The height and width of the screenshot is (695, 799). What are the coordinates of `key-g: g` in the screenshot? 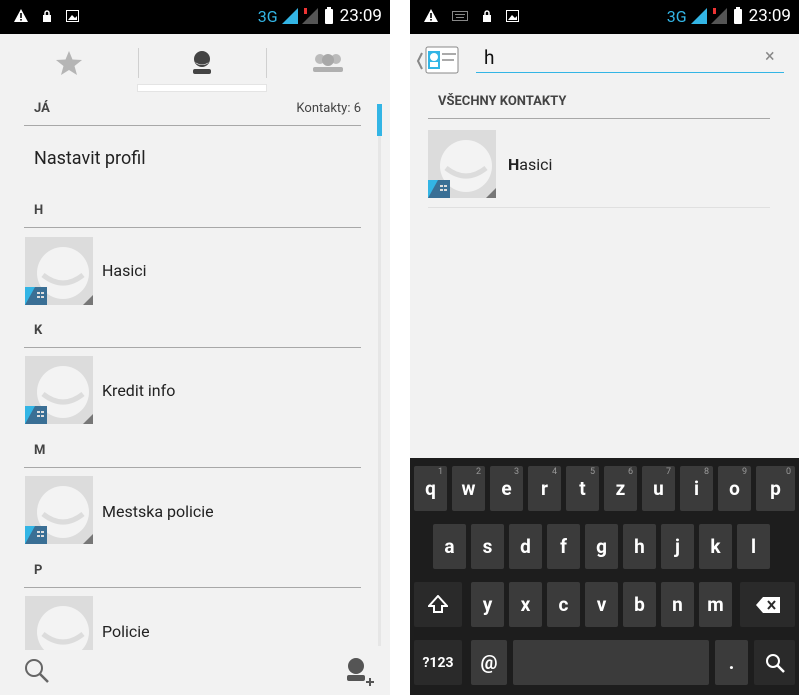 It's located at (601, 546).